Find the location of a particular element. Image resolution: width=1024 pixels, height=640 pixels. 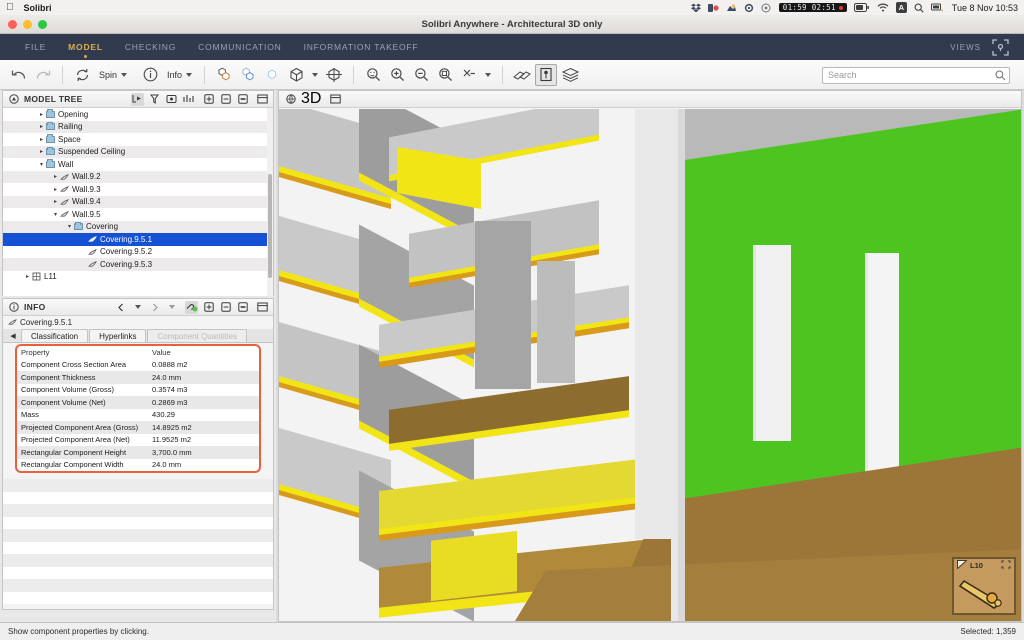

screen-recording-timer: 01:59 02:51 is located at coordinates (812, 7).